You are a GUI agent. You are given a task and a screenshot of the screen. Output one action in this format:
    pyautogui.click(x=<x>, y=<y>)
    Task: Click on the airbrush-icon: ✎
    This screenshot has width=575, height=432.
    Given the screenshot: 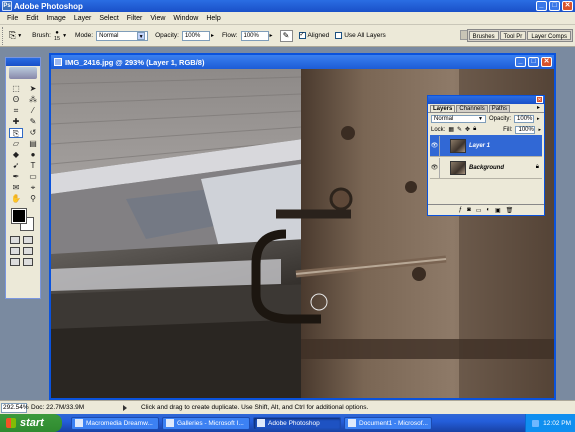 What is the action you would take?
    pyautogui.click(x=286, y=35)
    